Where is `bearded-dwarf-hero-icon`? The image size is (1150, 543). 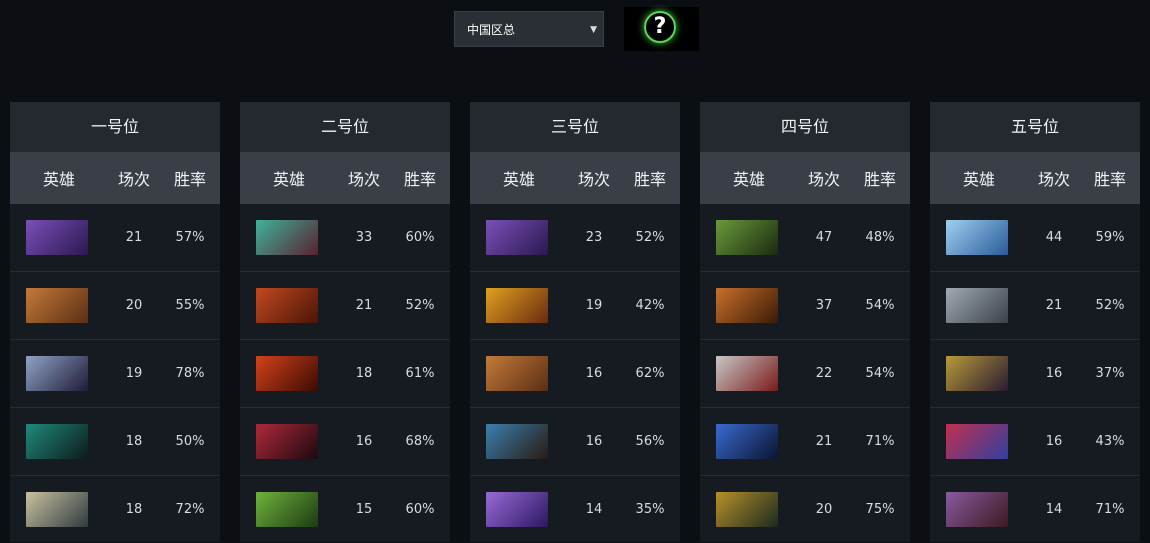 bearded-dwarf-hero-icon is located at coordinates (747, 305).